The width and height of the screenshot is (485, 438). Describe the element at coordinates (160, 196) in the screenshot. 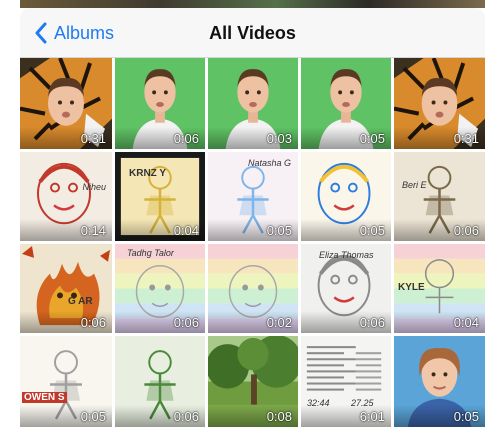

I see `video-thumbnail: KRNZ Y 0:04` at that location.